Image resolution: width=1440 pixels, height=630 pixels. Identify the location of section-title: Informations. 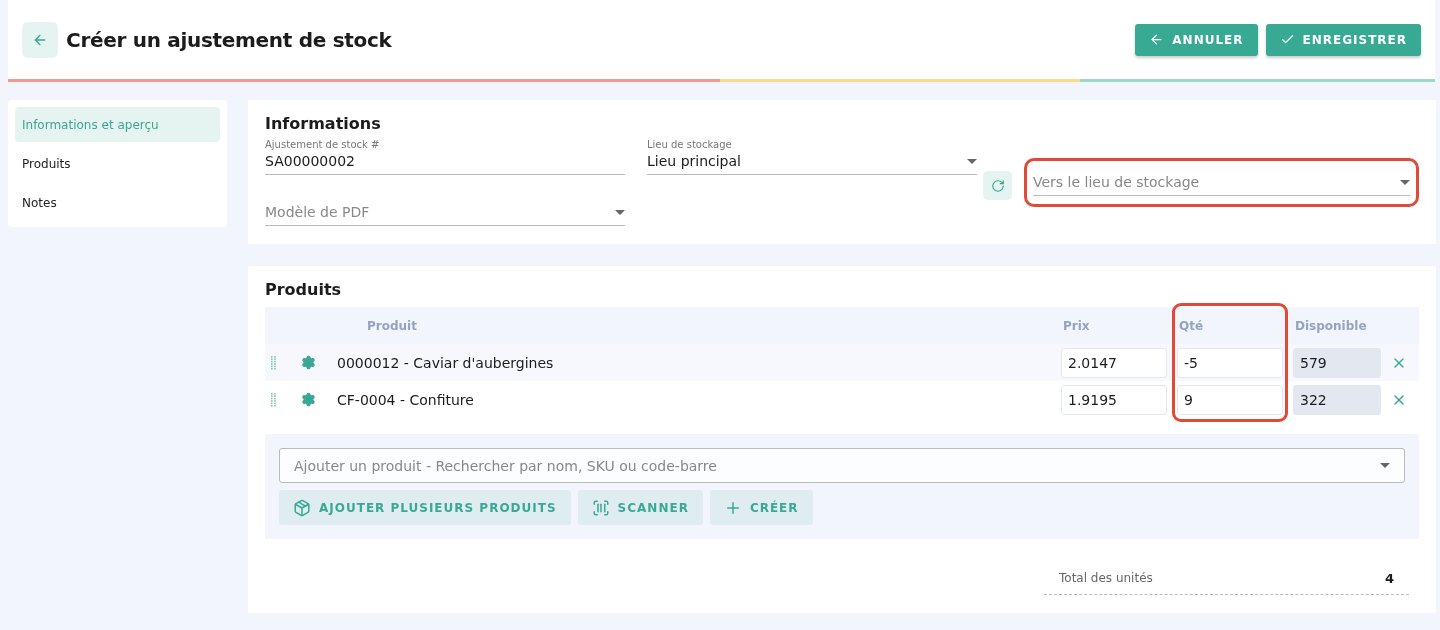
(323, 123).